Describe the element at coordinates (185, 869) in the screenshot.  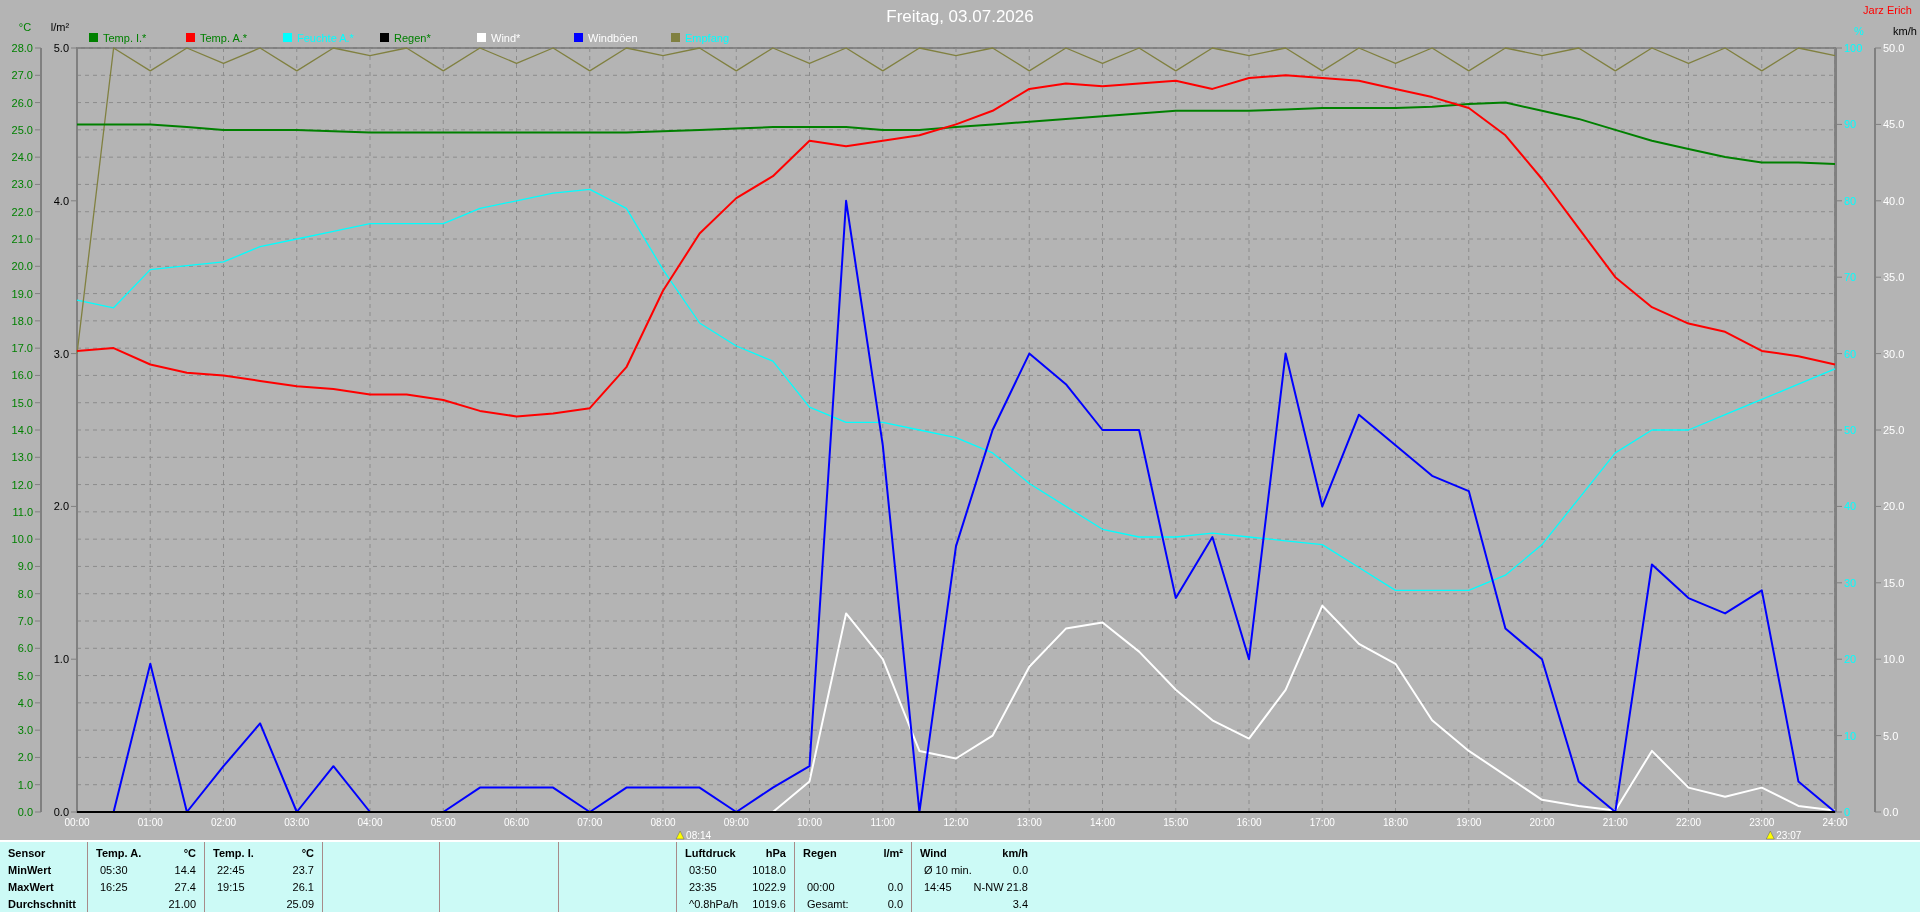
I see `table-cell: 14.4` at that location.